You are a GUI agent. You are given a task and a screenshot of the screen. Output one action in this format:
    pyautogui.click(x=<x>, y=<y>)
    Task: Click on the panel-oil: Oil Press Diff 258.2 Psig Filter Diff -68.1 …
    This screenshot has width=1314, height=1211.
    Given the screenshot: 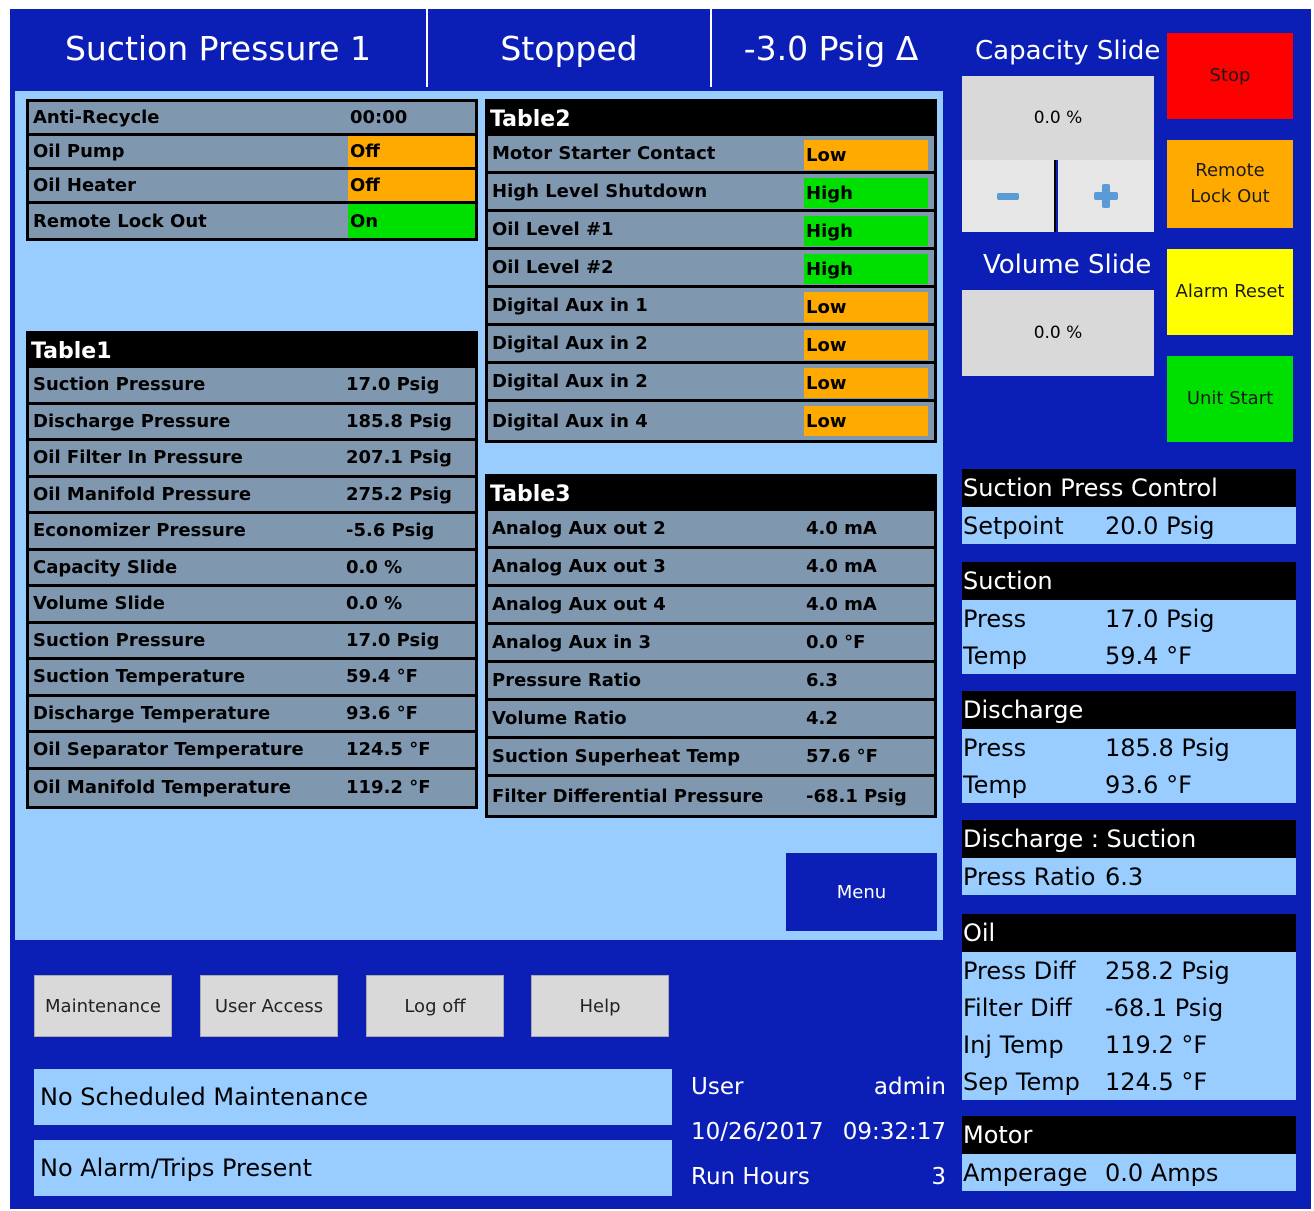 What is the action you would take?
    pyautogui.click(x=1129, y=1007)
    